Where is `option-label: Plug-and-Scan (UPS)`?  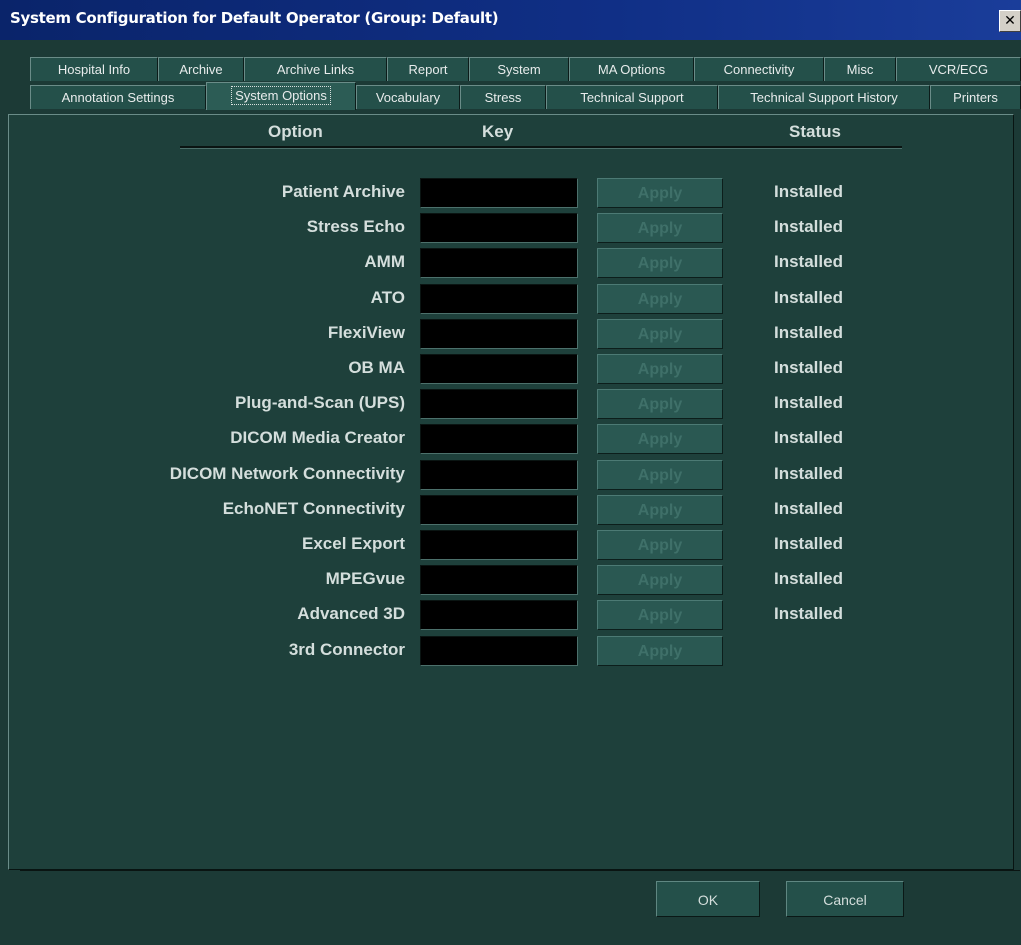
option-label: Plug-and-Scan (UPS) is located at coordinates (319, 403).